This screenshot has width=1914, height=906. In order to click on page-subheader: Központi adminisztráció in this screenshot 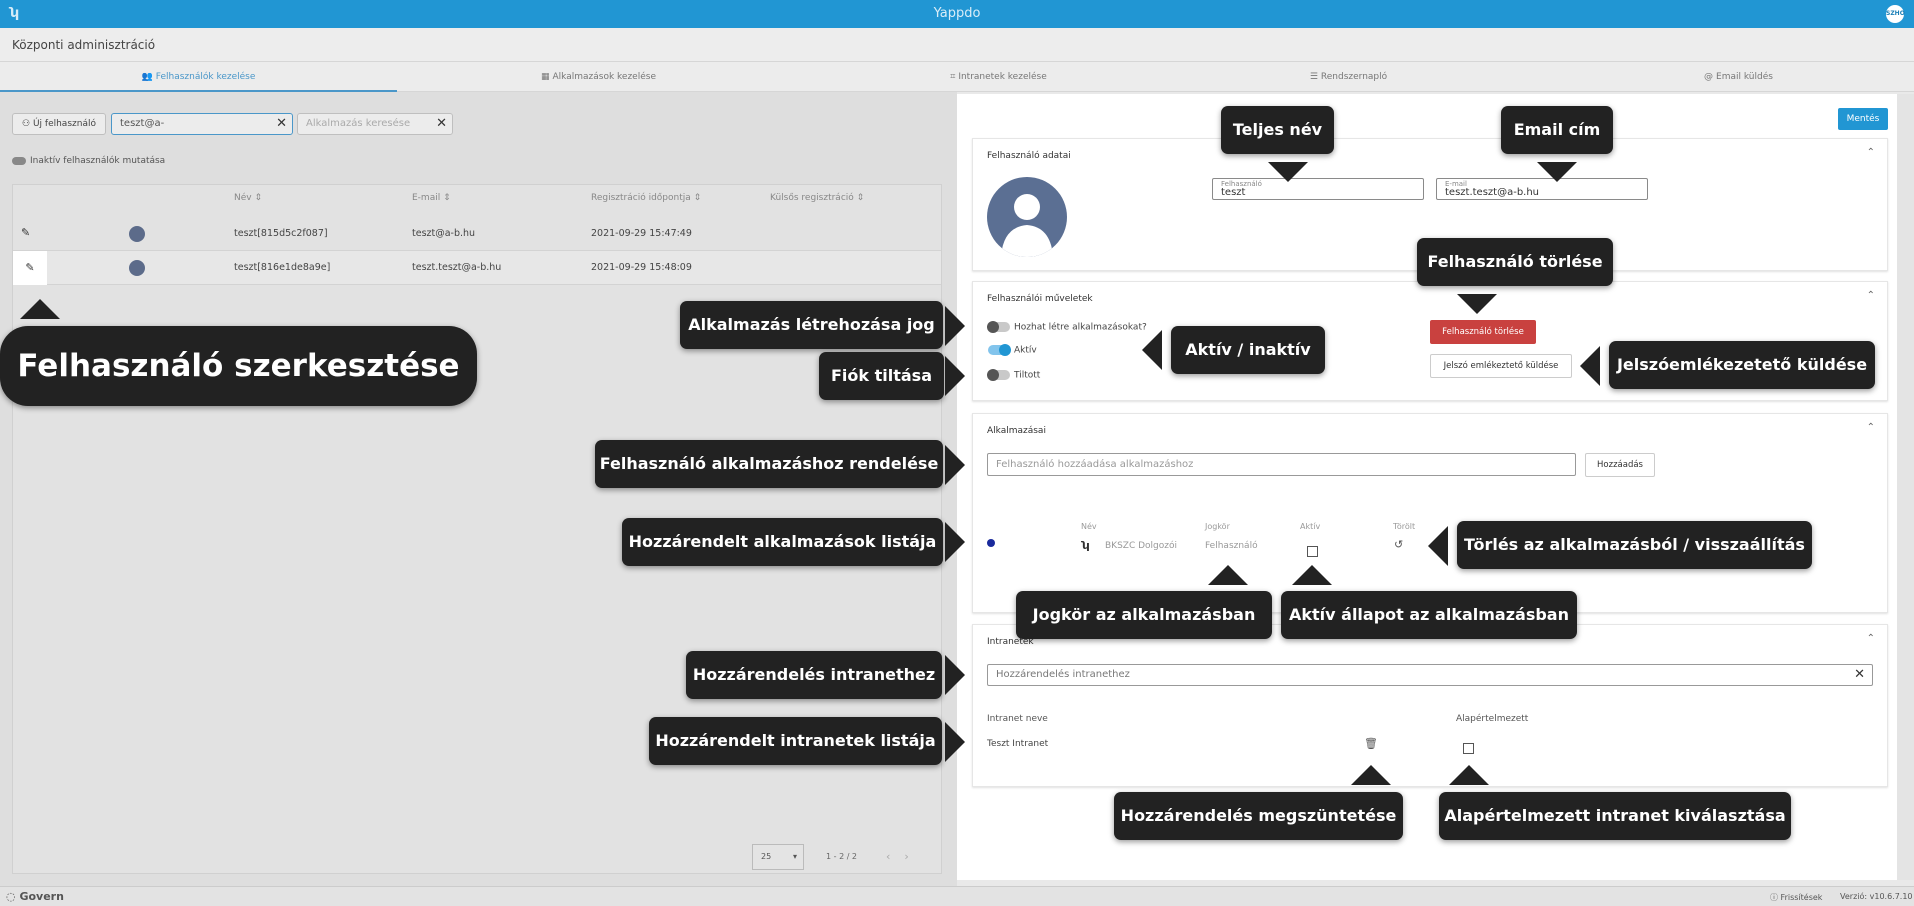, I will do `click(957, 45)`.